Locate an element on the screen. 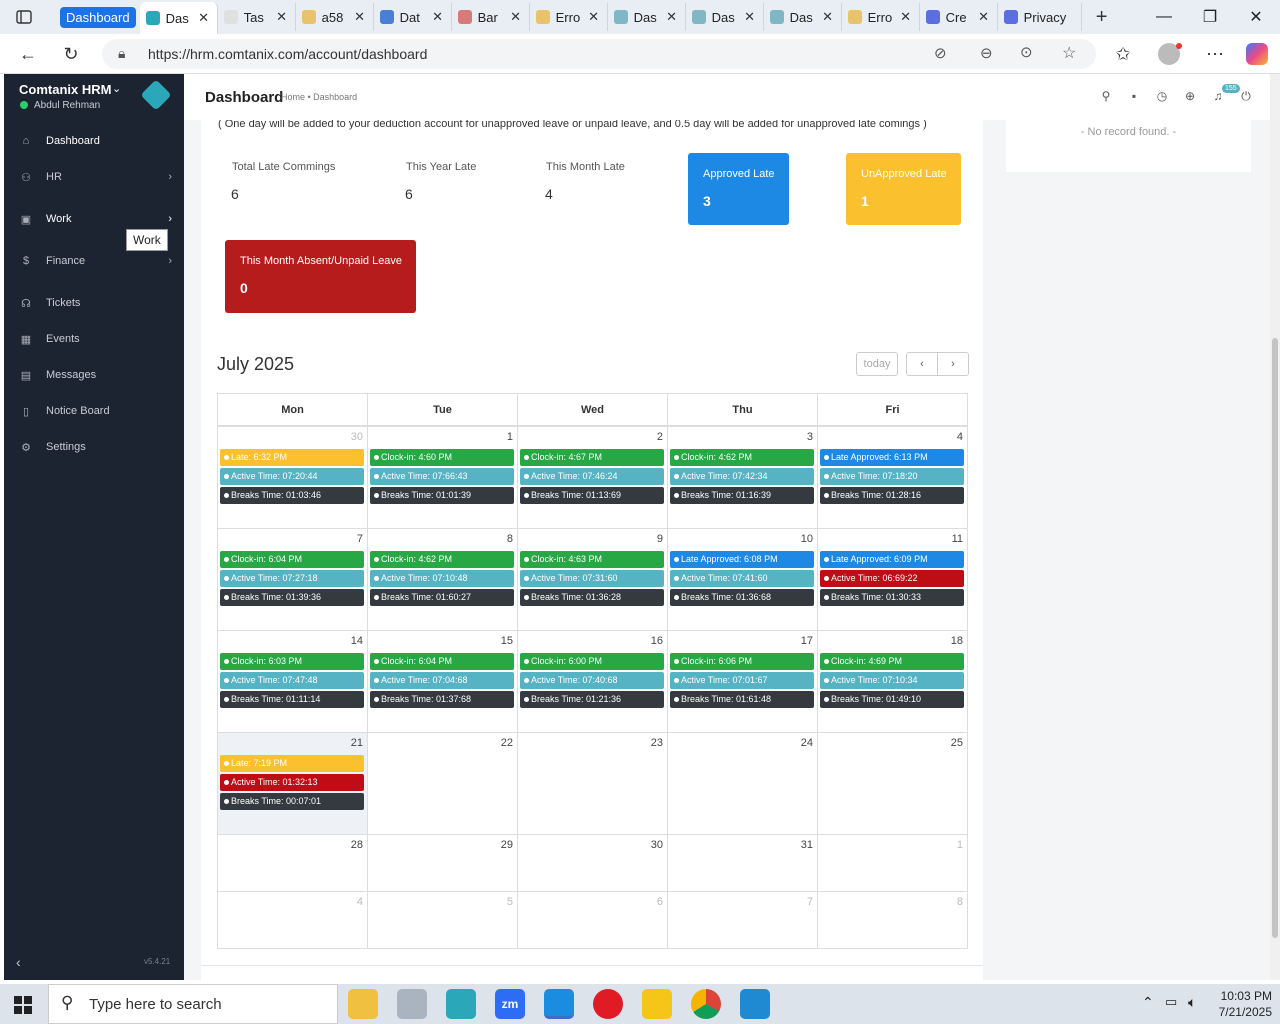 The image size is (1280, 1024). calendar-day-cell: 1 is located at coordinates (892, 863).